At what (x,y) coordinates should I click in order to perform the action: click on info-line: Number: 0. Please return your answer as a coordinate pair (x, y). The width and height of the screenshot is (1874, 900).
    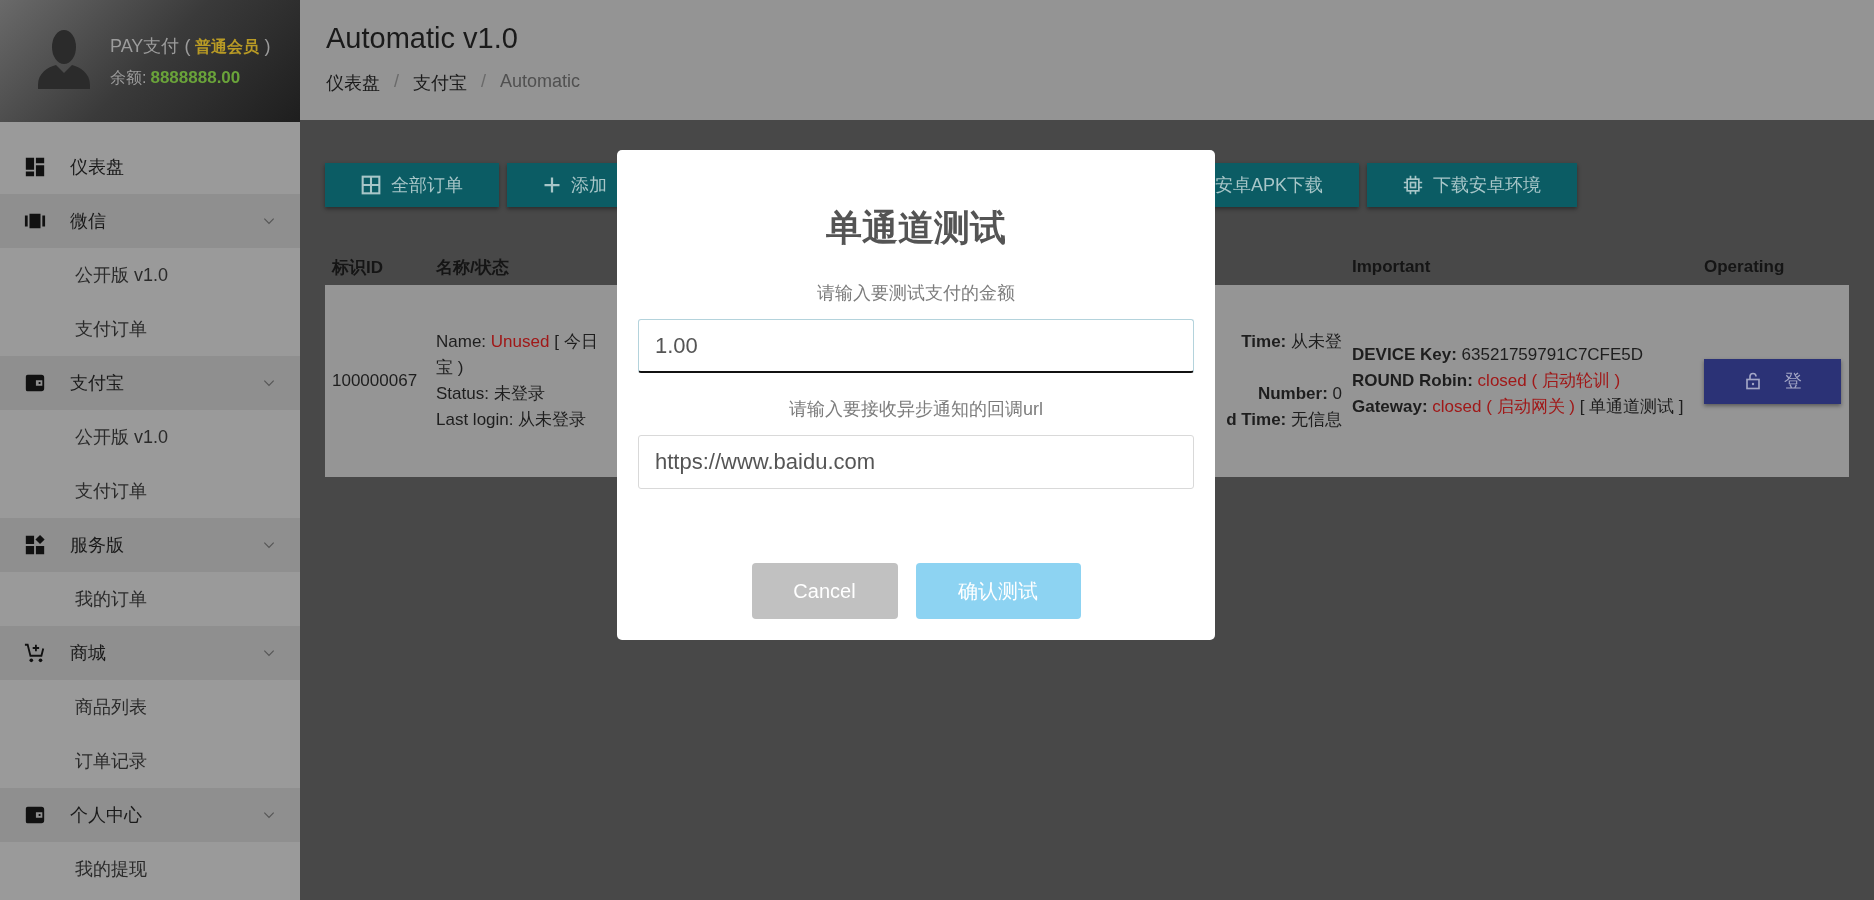
    Looking at the image, I should click on (1299, 394).